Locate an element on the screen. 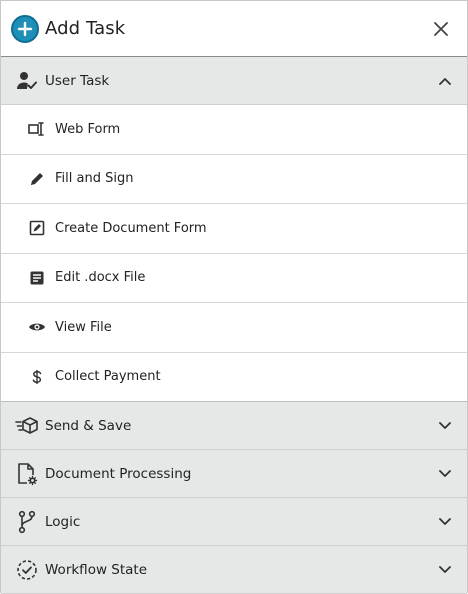  menu-item-label: Create Document Form is located at coordinates (131, 228).